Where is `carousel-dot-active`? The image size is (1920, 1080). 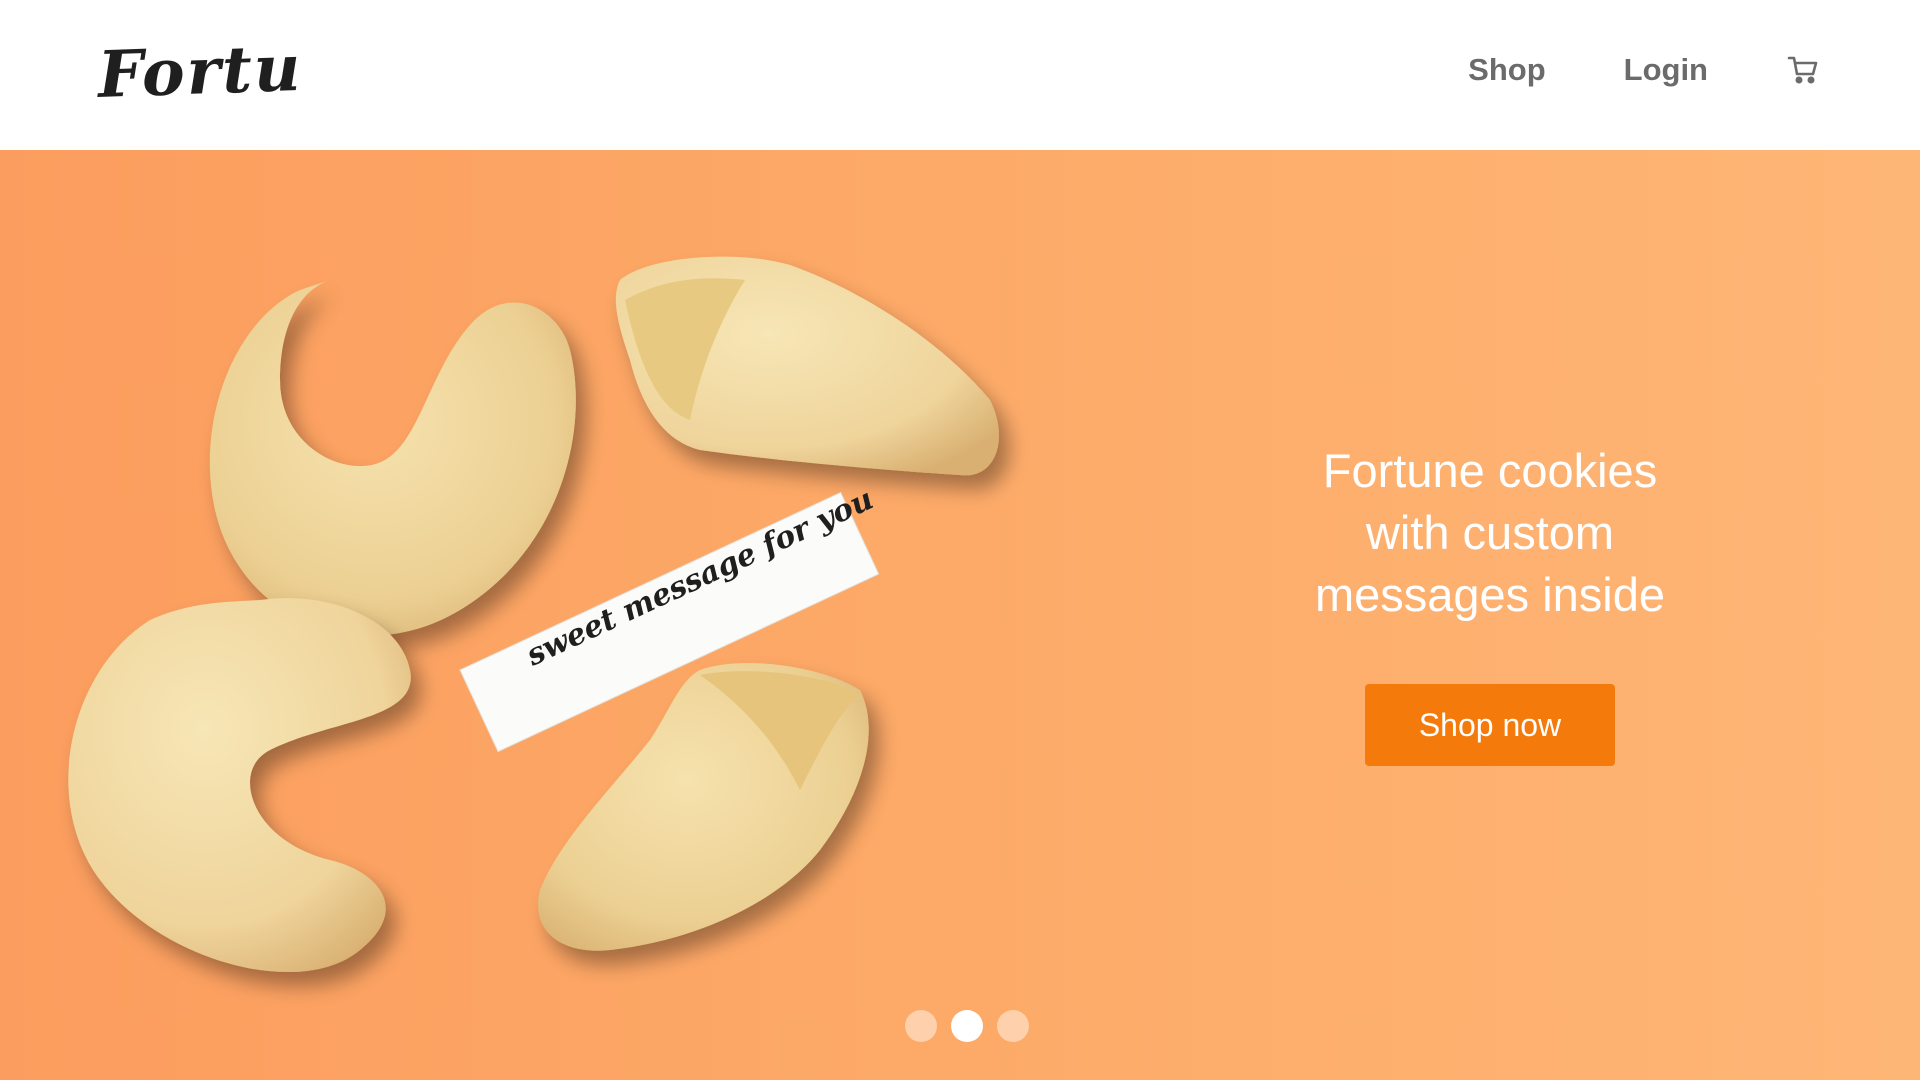 carousel-dot-active is located at coordinates (967, 1026).